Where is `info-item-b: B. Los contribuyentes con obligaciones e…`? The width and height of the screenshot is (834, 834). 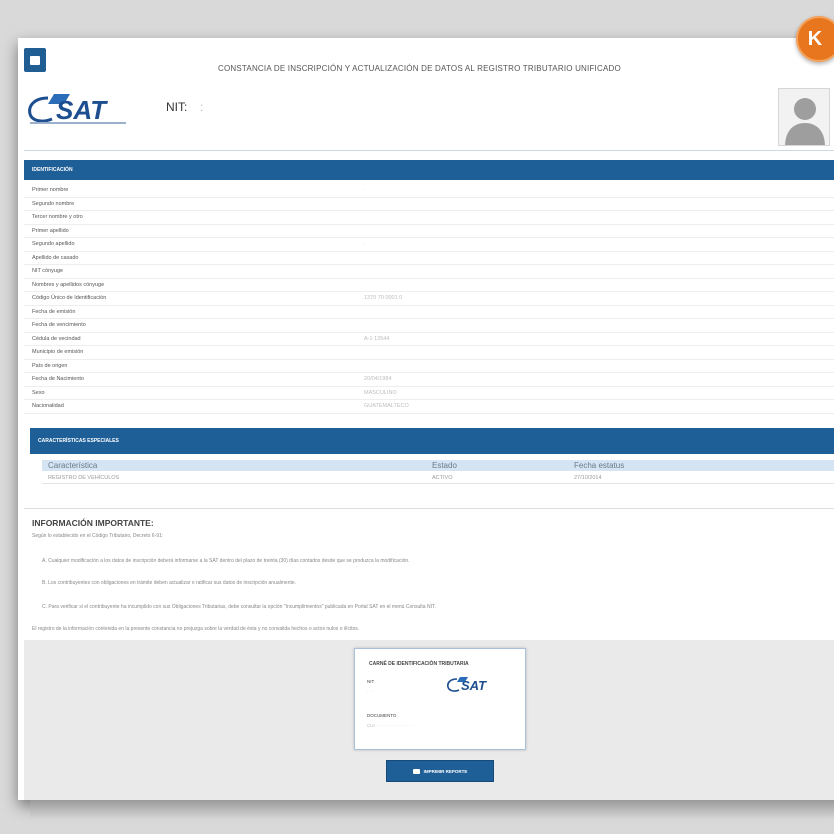
info-item-b: B. Los contribuyentes con obligaciones e… is located at coordinates (169, 583).